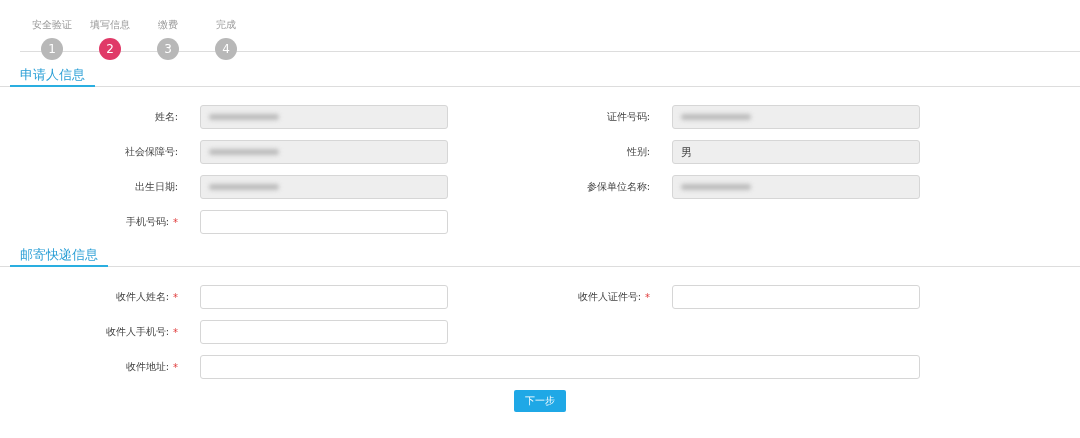 The image size is (1080, 438). I want to click on step-circle: 2, so click(110, 49).